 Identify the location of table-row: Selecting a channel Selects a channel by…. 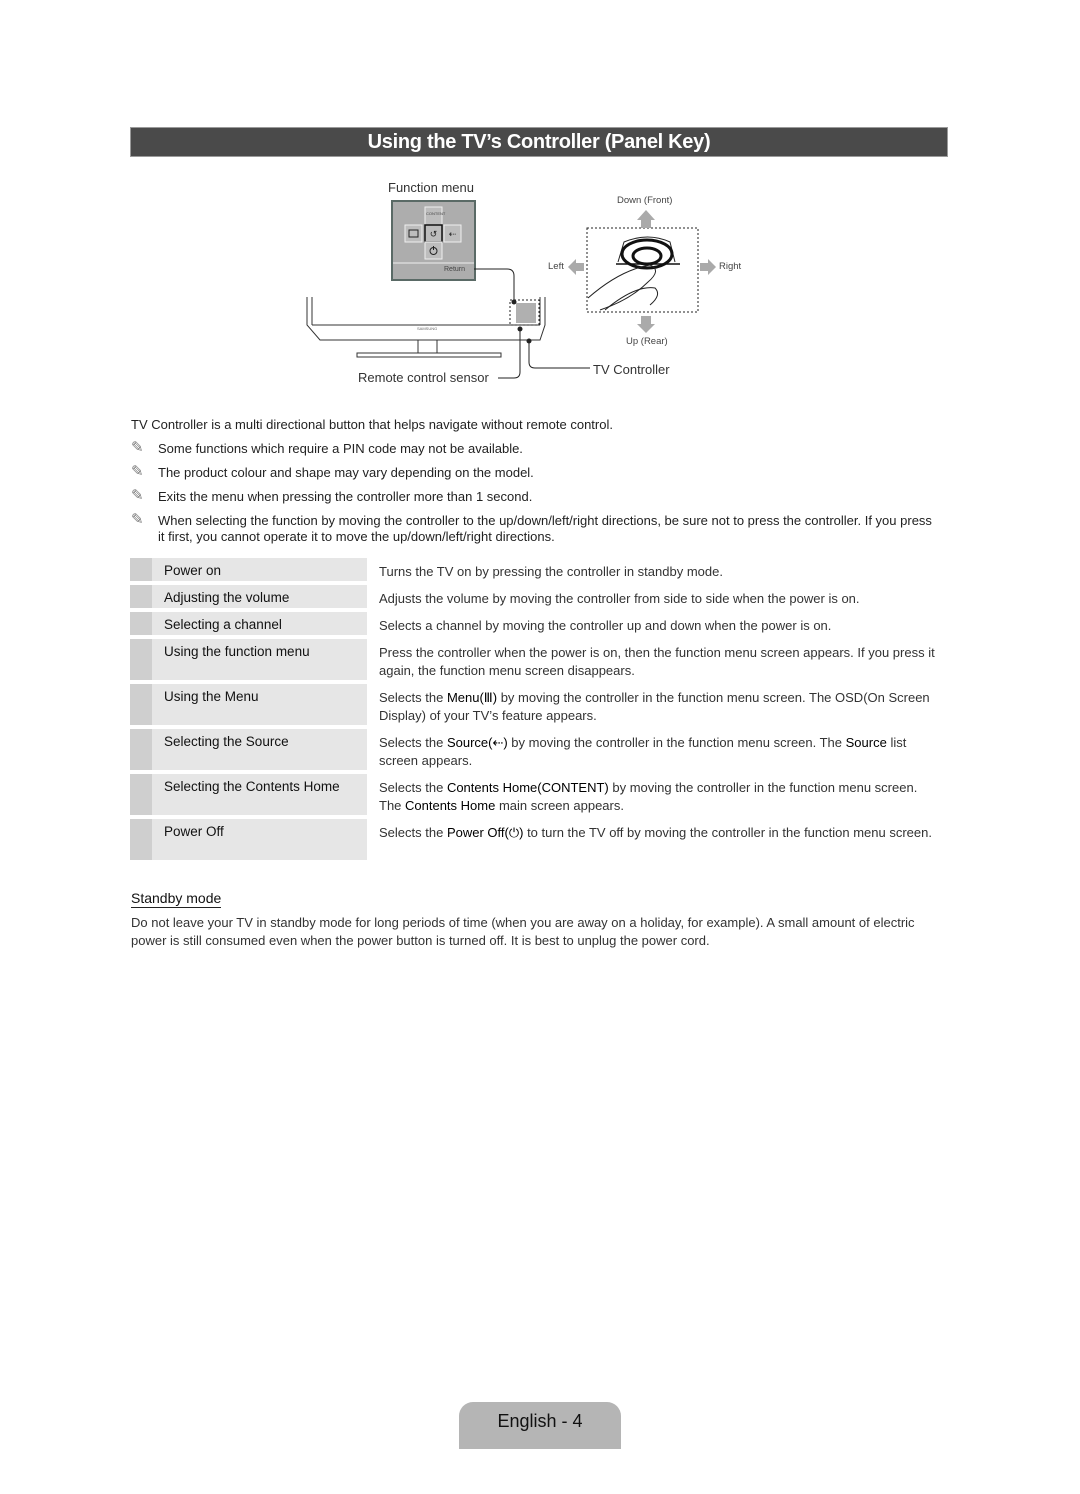
(535, 623).